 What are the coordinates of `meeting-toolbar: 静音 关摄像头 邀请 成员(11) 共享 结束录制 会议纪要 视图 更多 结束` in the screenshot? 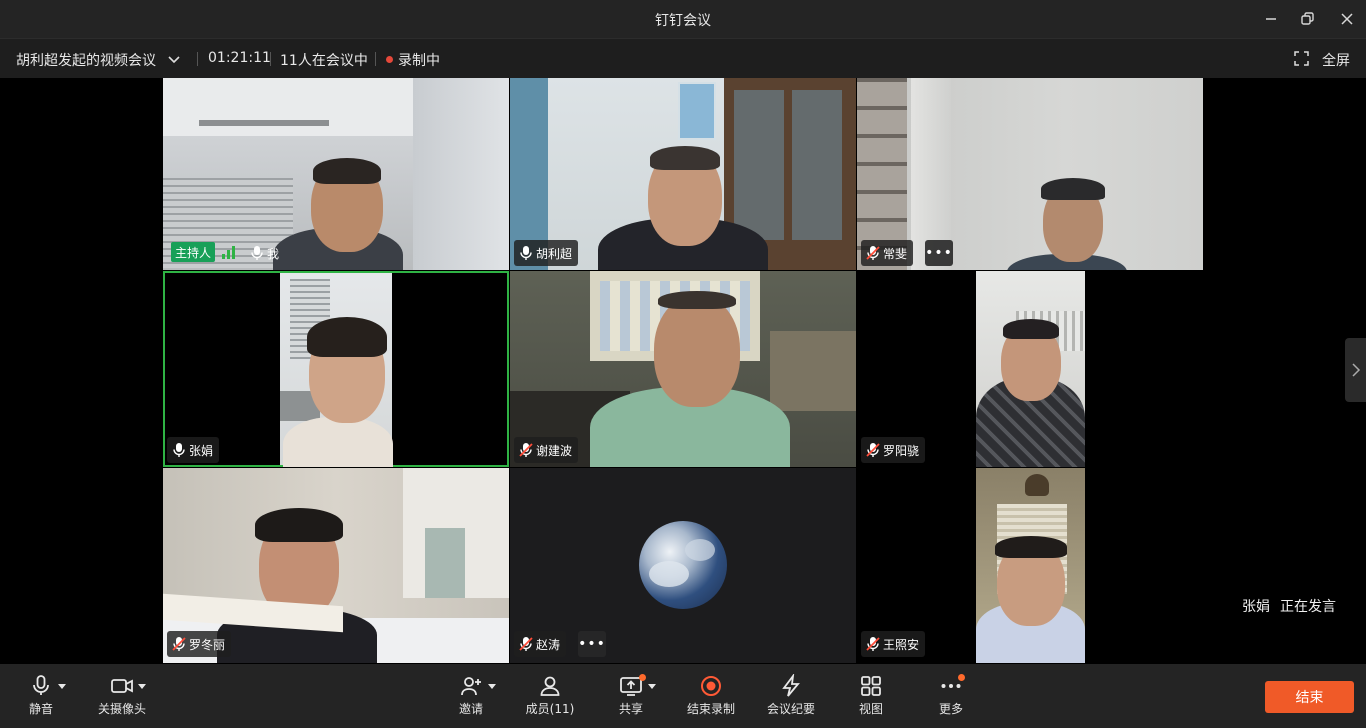 It's located at (683, 696).